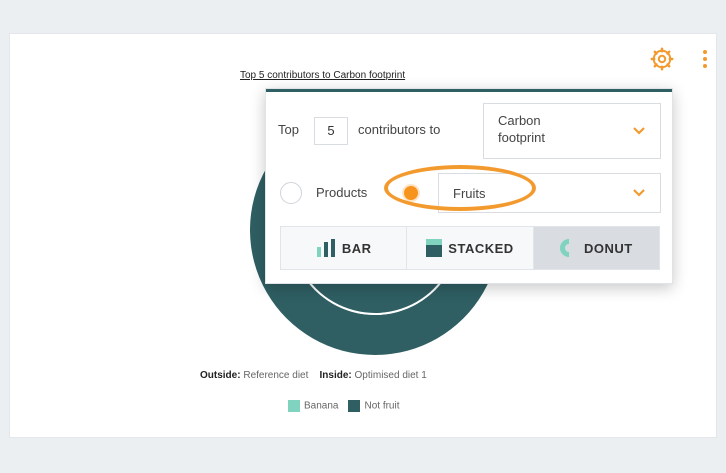 The width and height of the screenshot is (726, 473). I want to click on series-legend: Banana Not fruit, so click(344, 406).